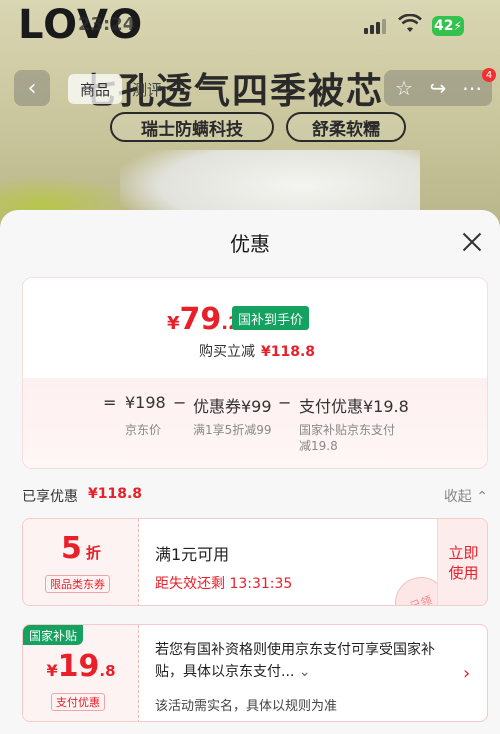 The image size is (500, 734). Describe the element at coordinates (257, 351) in the screenshot. I see `instant-reduction: 购买立减 ¥118.8` at that location.